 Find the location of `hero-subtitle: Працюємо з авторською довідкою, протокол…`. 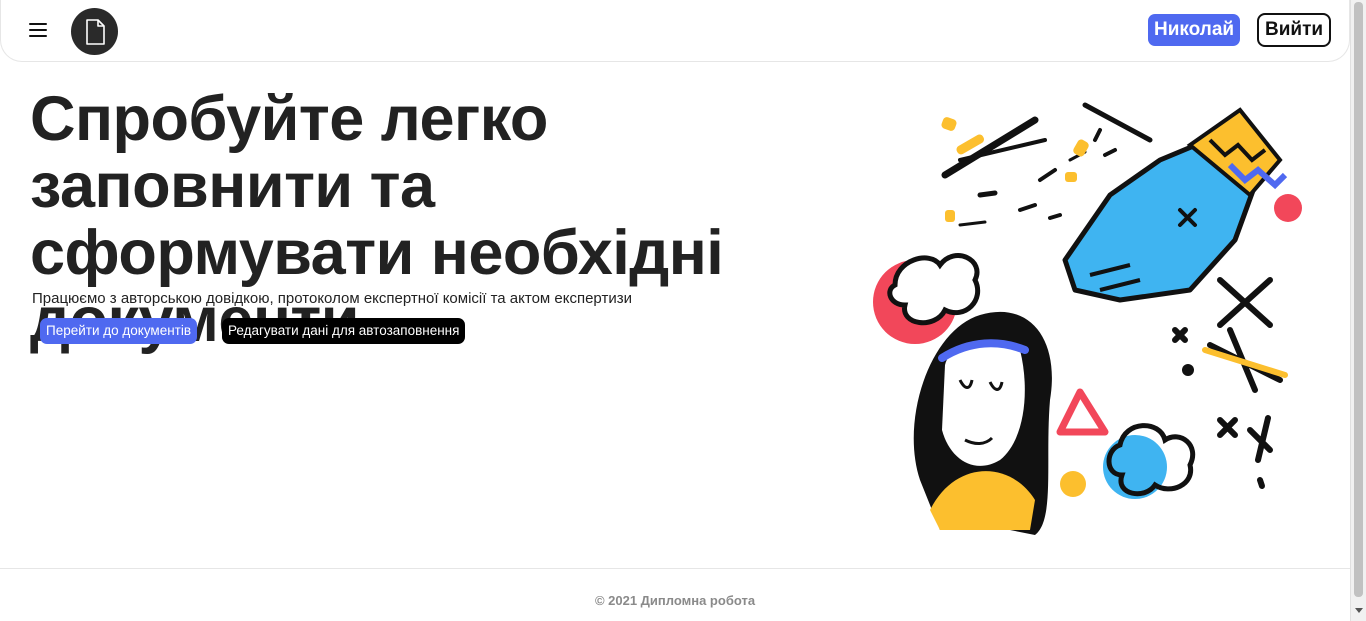

hero-subtitle: Працюємо з авторською довідкою, протокол… is located at coordinates (332, 298).